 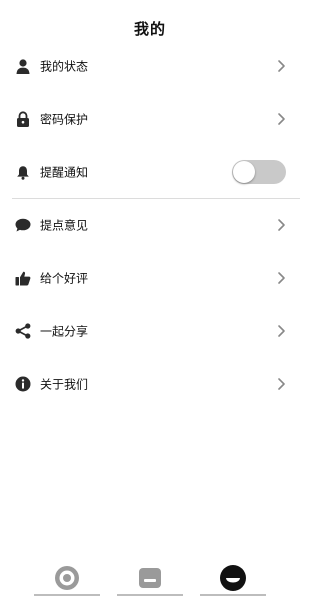 What do you see at coordinates (150, 225) in the screenshot?
I see `menu-item-feedback: 提点意见` at bounding box center [150, 225].